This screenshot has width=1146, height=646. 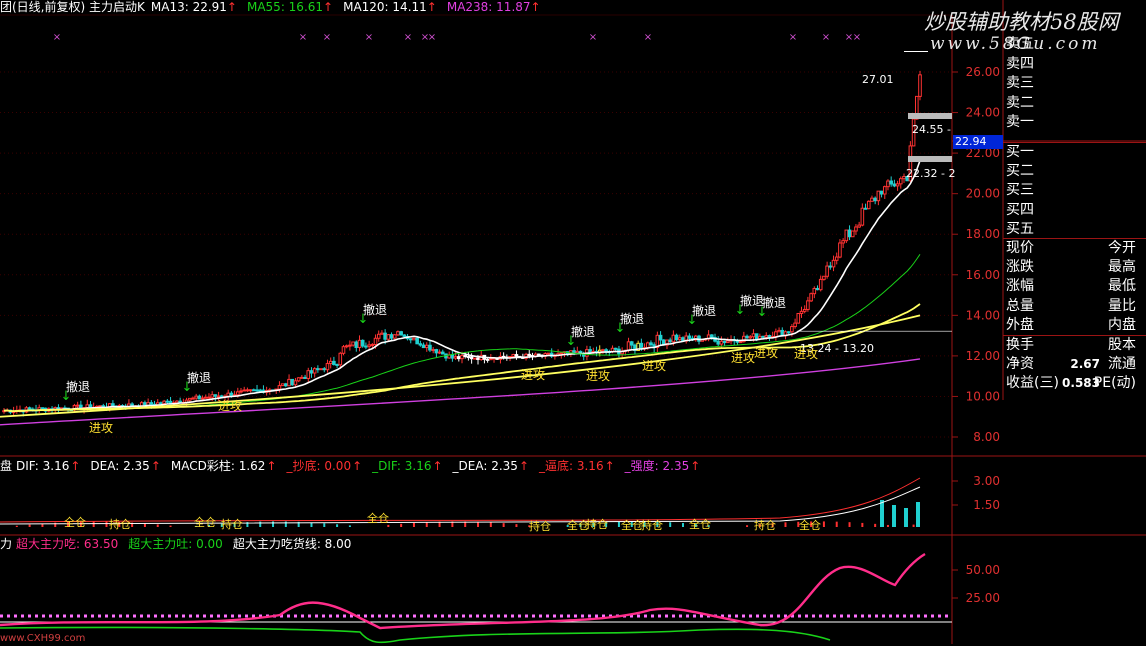 What do you see at coordinates (402, 466) in the screenshot?
I see `indicator-label: _DIF: 3.16` at bounding box center [402, 466].